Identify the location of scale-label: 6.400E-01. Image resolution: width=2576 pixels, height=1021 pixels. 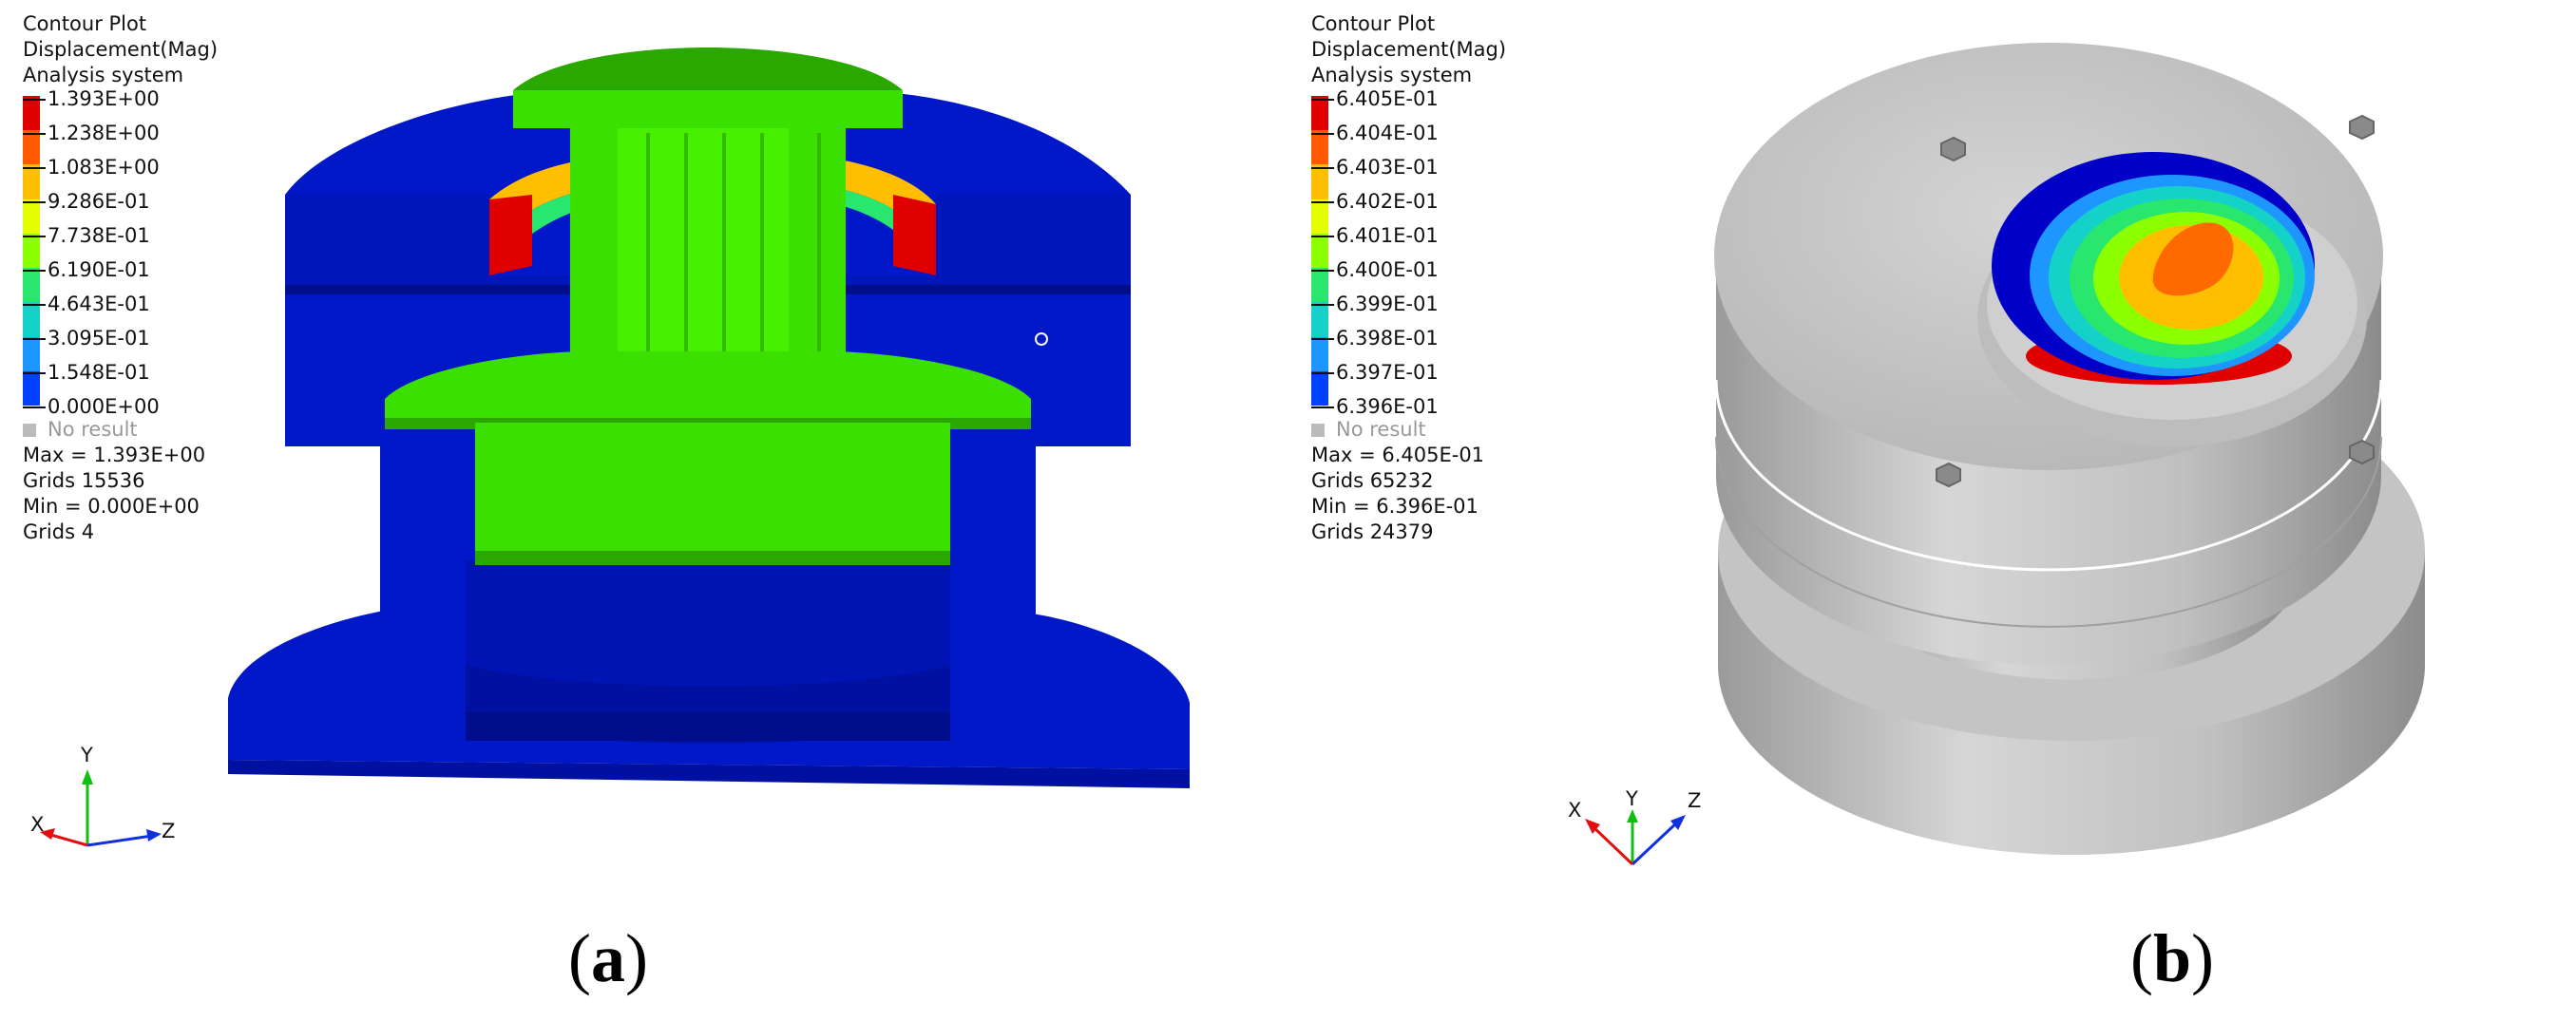
(1375, 270).